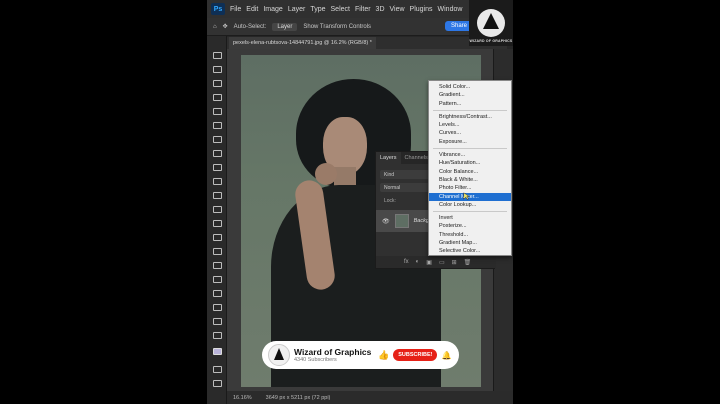  Describe the element at coordinates (217, 251) in the screenshot. I see `dodge-tool-icon` at that location.